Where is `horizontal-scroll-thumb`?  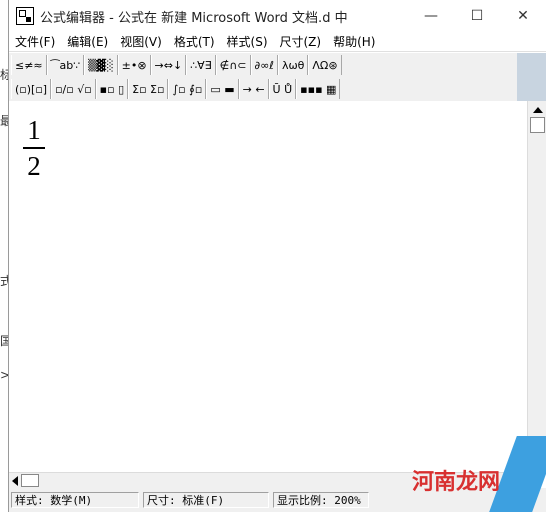 horizontal-scroll-thumb is located at coordinates (30, 480).